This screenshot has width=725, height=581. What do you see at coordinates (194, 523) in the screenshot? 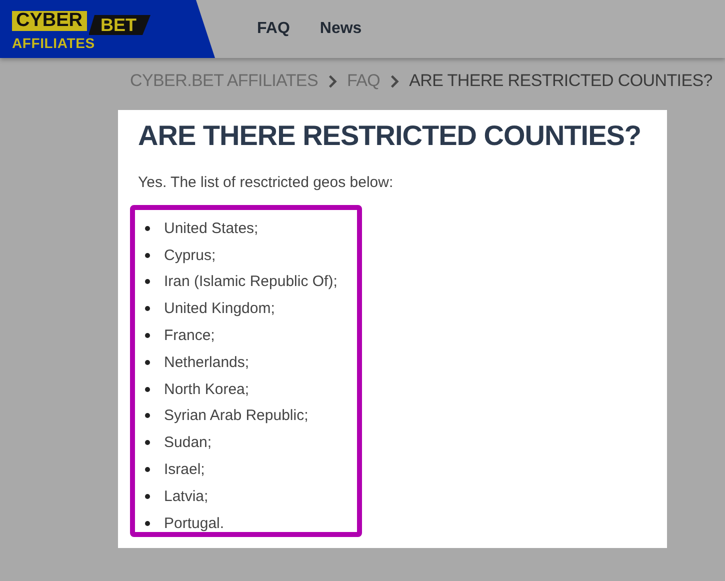
I see `list-item: Portugal.` at bounding box center [194, 523].